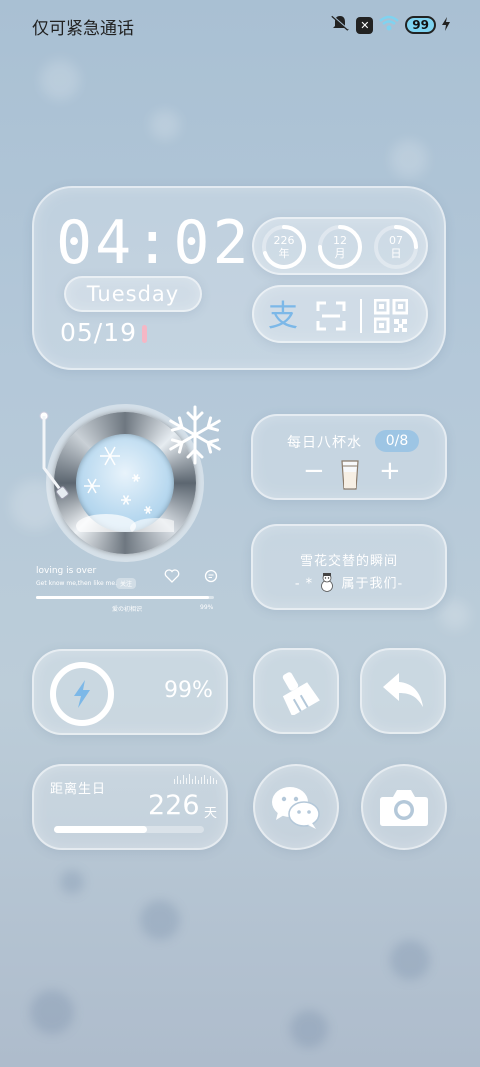 Image resolution: width=480 pixels, height=1067 pixels. What do you see at coordinates (172, 577) in the screenshot?
I see `heart-icon` at bounding box center [172, 577].